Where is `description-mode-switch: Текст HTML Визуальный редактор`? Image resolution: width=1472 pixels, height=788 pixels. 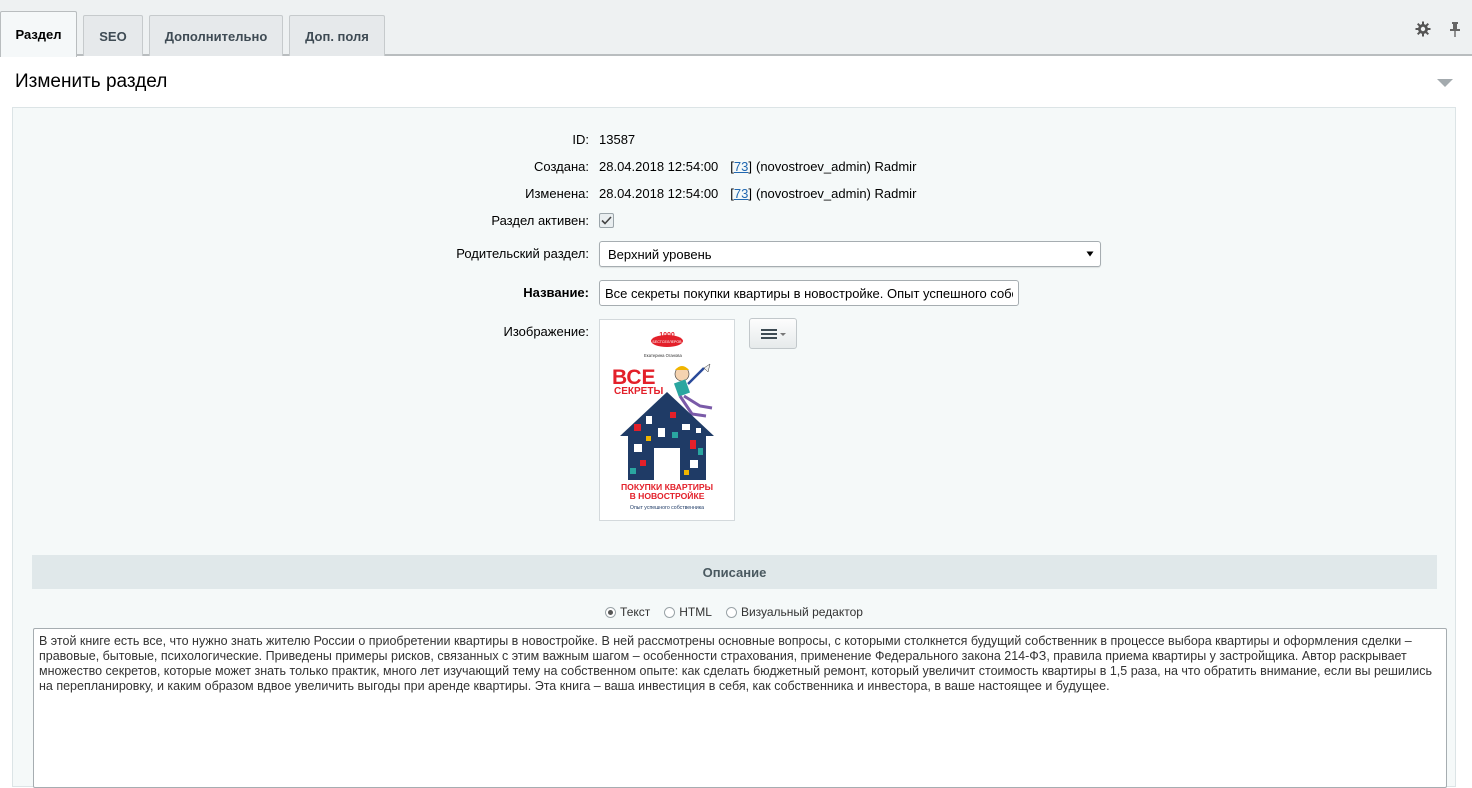 description-mode-switch: Текст HTML Визуальный редактор is located at coordinates (734, 612).